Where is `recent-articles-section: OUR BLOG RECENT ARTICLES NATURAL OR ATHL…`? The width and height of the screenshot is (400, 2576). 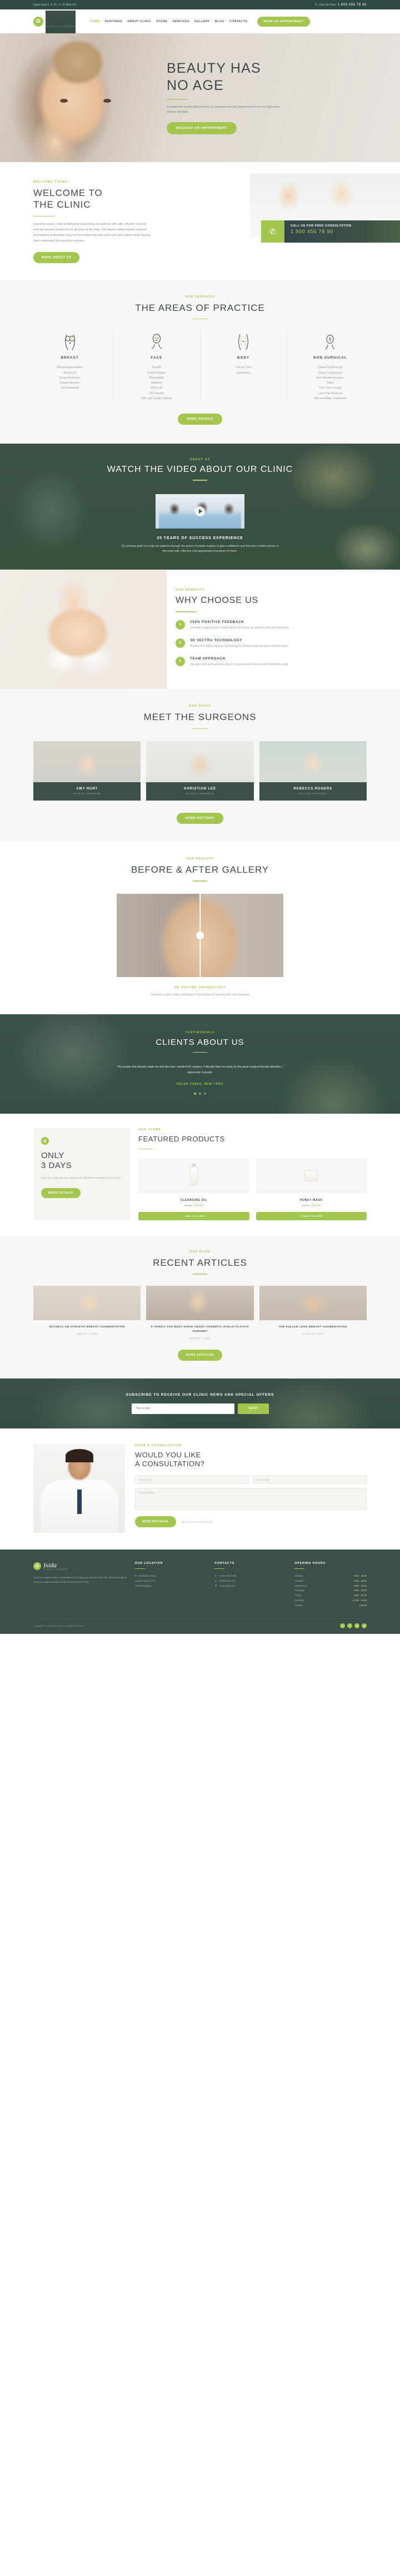 recent-articles-section: OUR BLOG RECENT ARTICLES NATURAL OR ATHL… is located at coordinates (200, 1307).